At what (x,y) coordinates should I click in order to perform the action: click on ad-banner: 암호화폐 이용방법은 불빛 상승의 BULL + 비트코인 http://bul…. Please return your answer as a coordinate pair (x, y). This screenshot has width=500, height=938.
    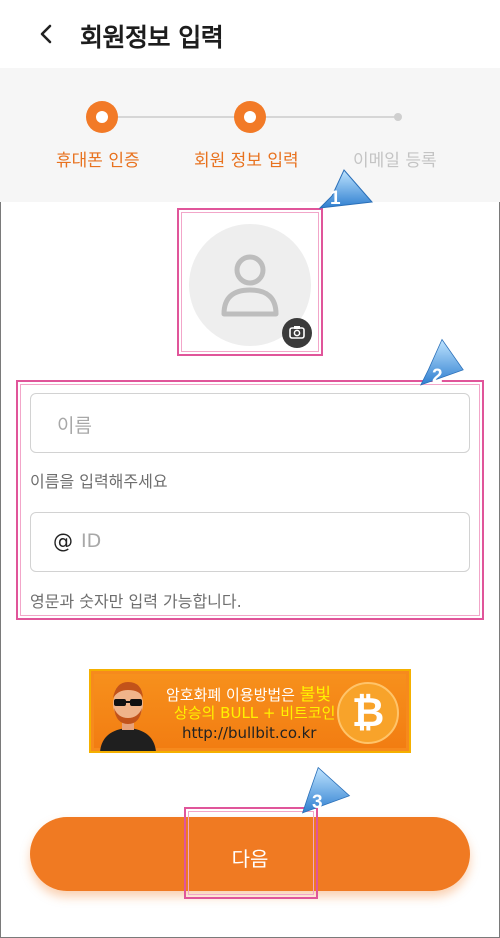
    Looking at the image, I should click on (250, 711).